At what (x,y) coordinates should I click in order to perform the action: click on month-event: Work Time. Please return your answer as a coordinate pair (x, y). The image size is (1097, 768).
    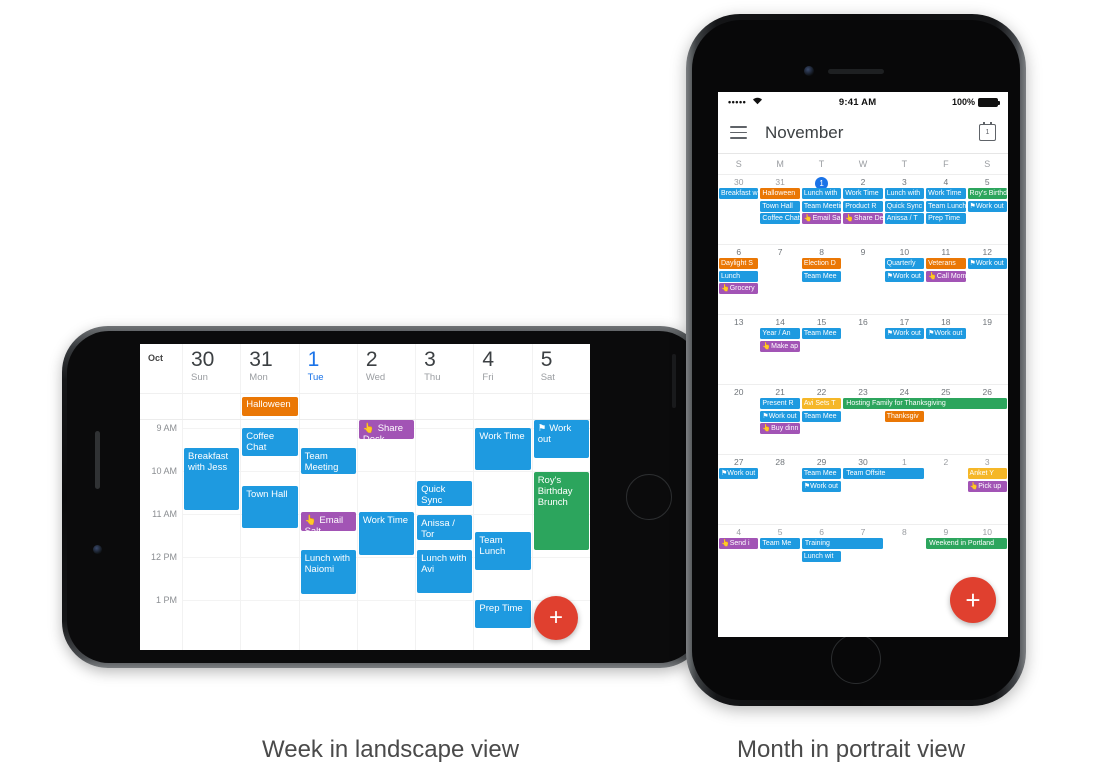
    Looking at the image, I should click on (946, 193).